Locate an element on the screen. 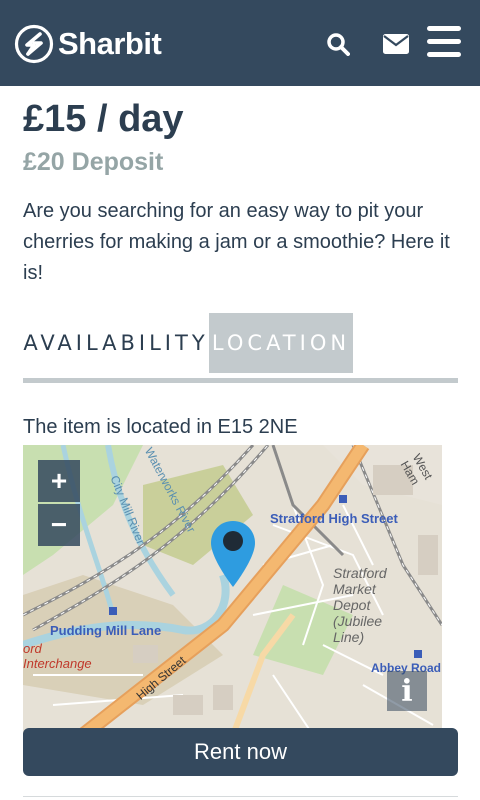  map-label-stratford-high-street: Stratford High Street is located at coordinates (334, 518).